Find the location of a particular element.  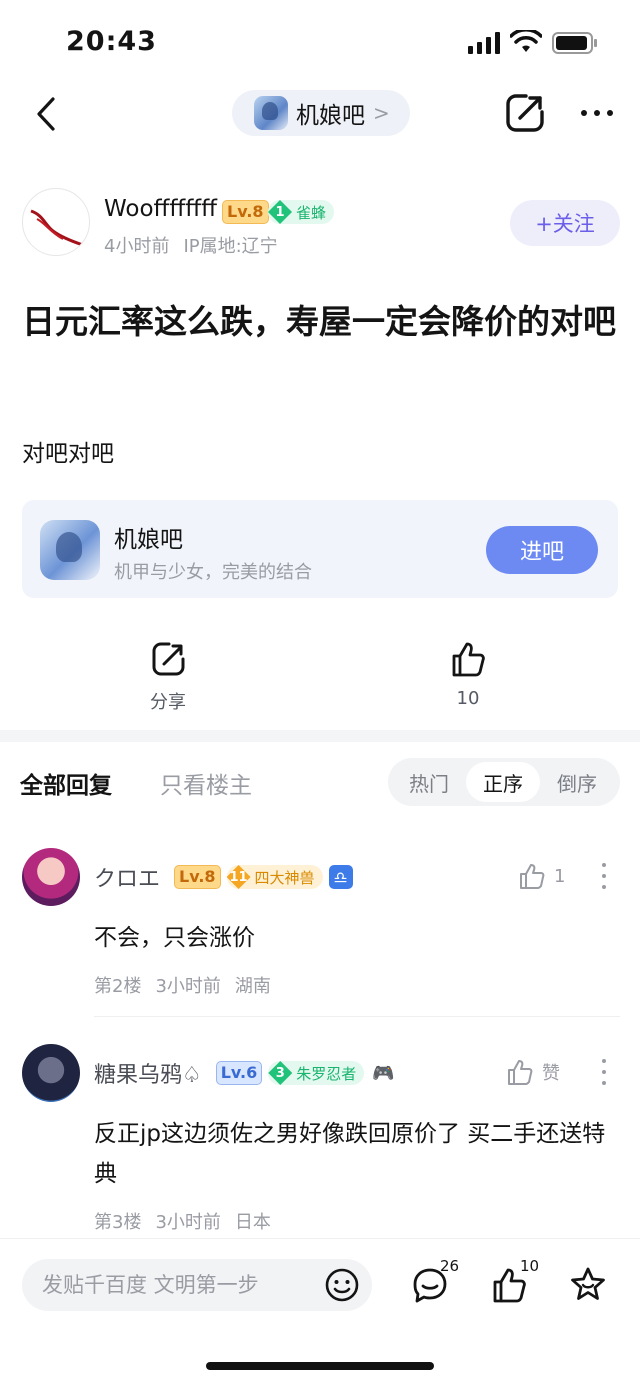

fans-title: 四大神兽 is located at coordinates (284, 877).